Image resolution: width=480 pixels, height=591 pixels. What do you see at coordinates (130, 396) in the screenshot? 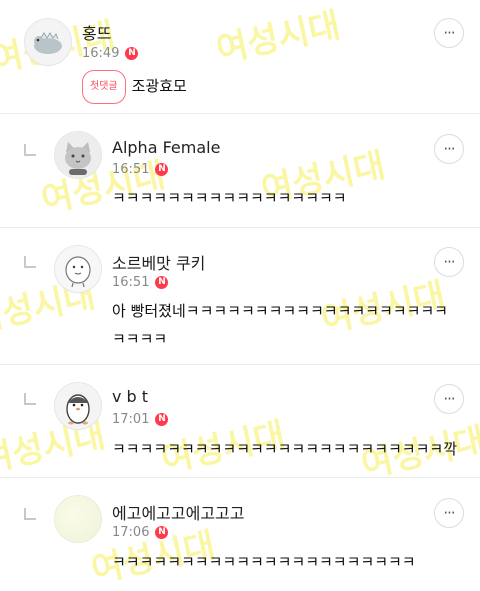
I see `nickname: v b t` at bounding box center [130, 396].